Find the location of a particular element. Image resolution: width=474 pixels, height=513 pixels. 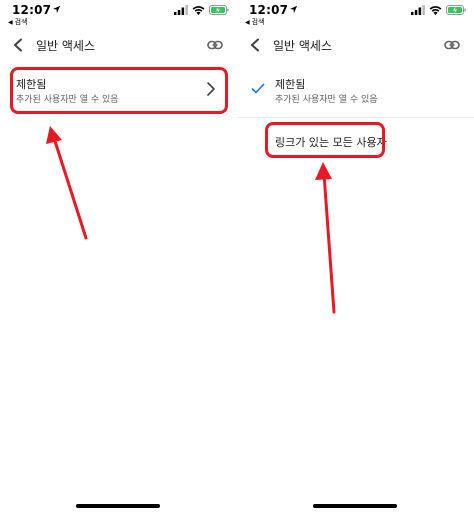

check-icon is located at coordinates (258, 88).